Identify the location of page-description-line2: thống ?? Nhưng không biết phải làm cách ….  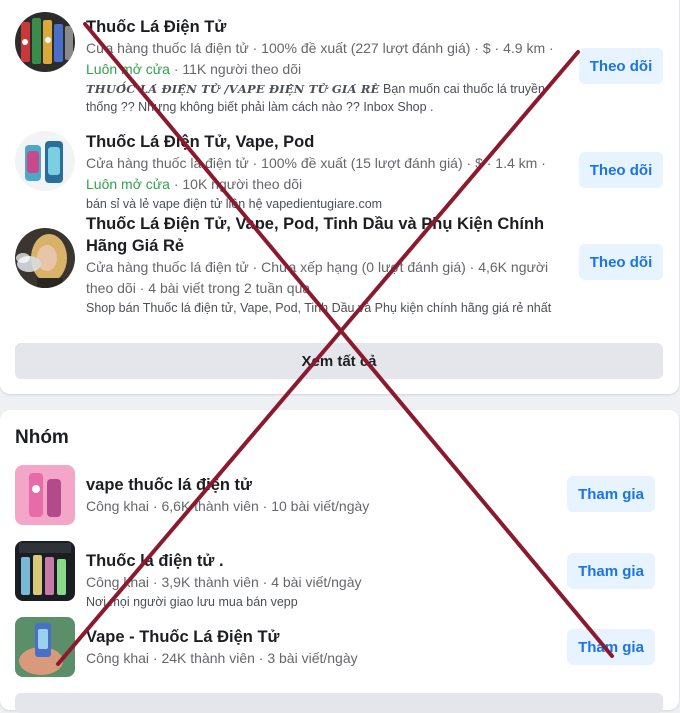
(260, 107).